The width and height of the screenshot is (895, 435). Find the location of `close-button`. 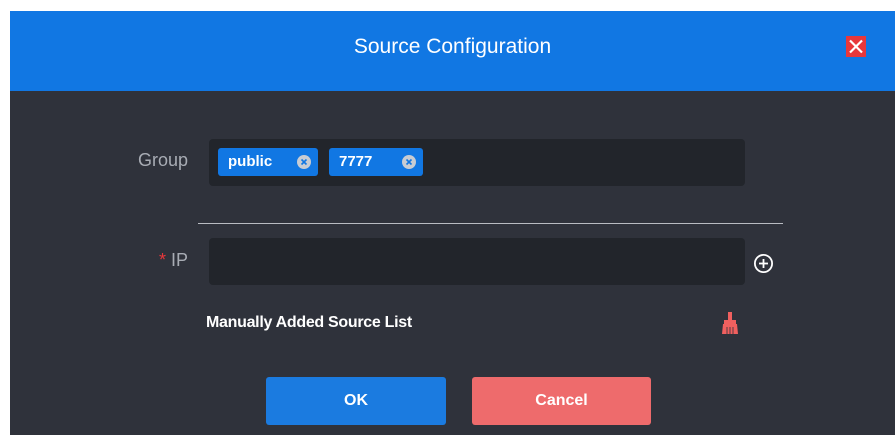

close-button is located at coordinates (856, 46).